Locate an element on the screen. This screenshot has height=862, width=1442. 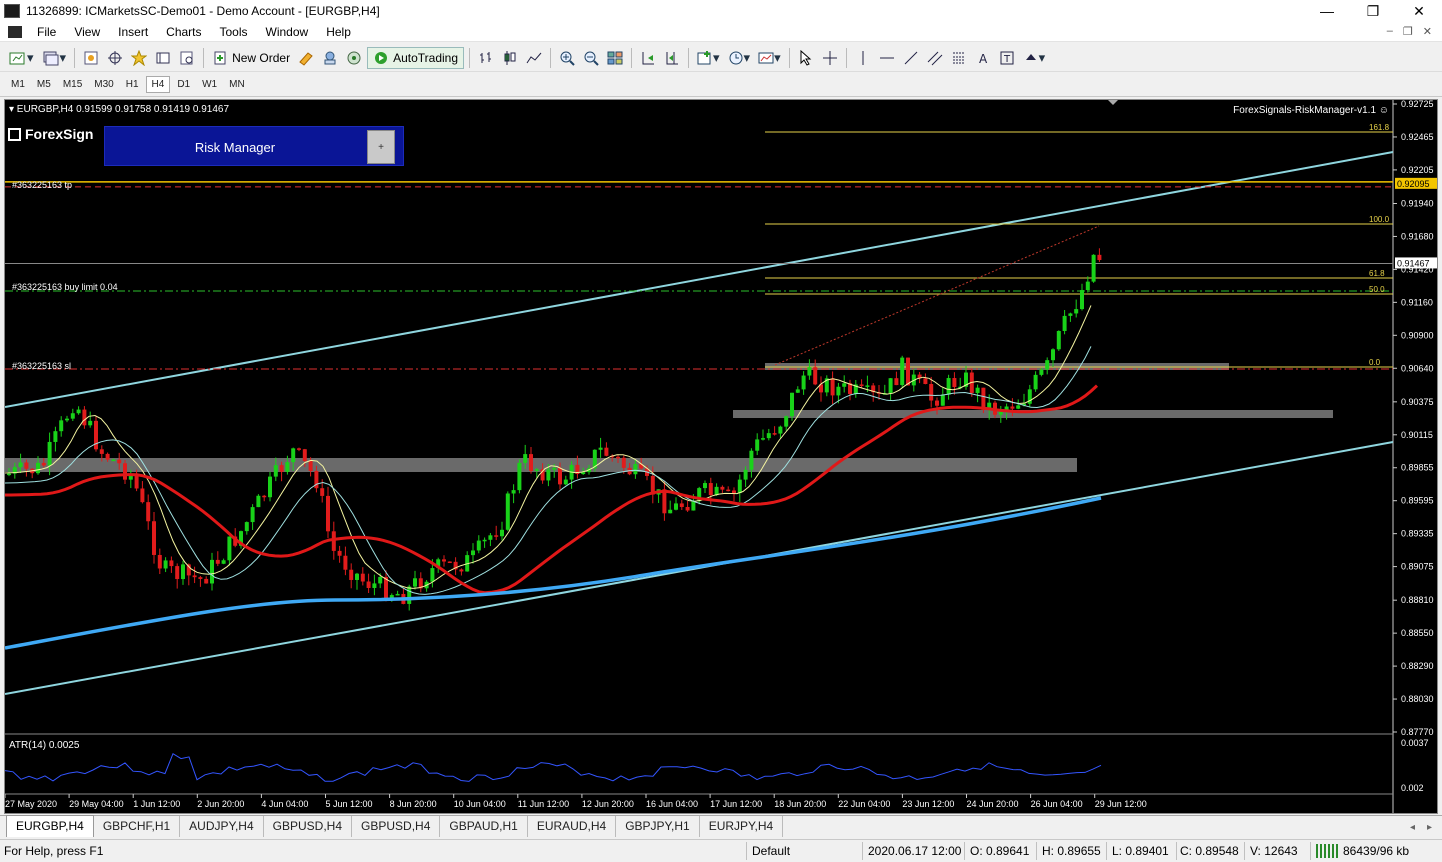
autotrading-button: AutoTrading is located at coordinates (416, 57).